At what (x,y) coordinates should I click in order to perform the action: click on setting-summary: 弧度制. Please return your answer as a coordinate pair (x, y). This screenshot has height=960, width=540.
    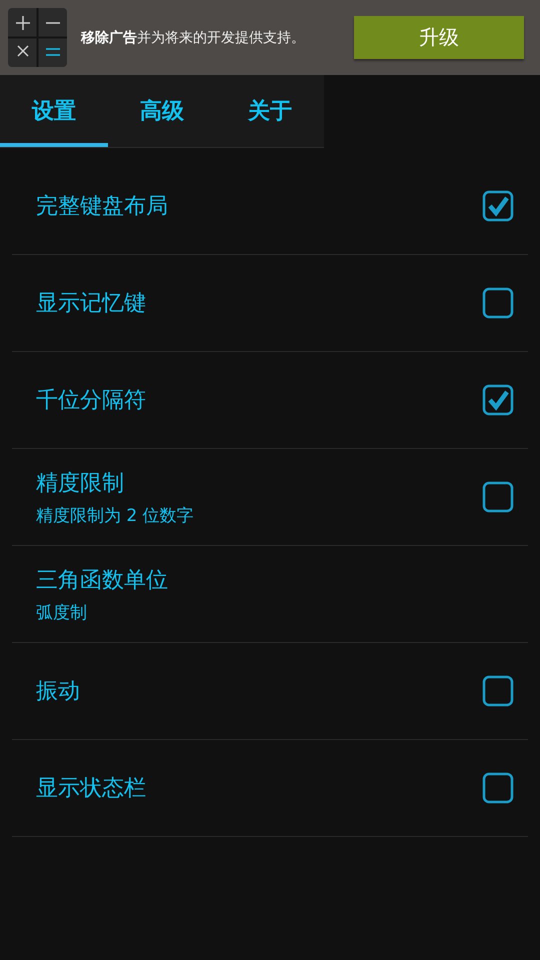
    Looking at the image, I should click on (62, 613).